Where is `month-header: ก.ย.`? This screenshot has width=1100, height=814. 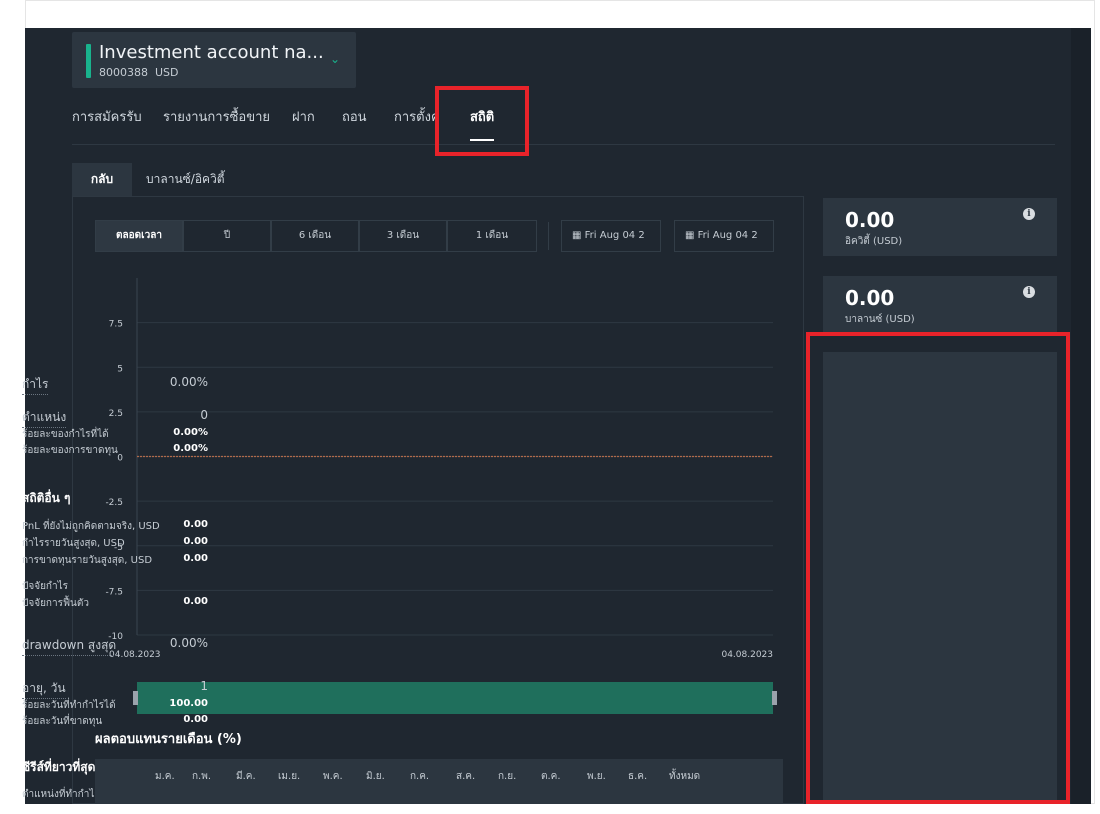
month-header: ก.ย. is located at coordinates (507, 776).